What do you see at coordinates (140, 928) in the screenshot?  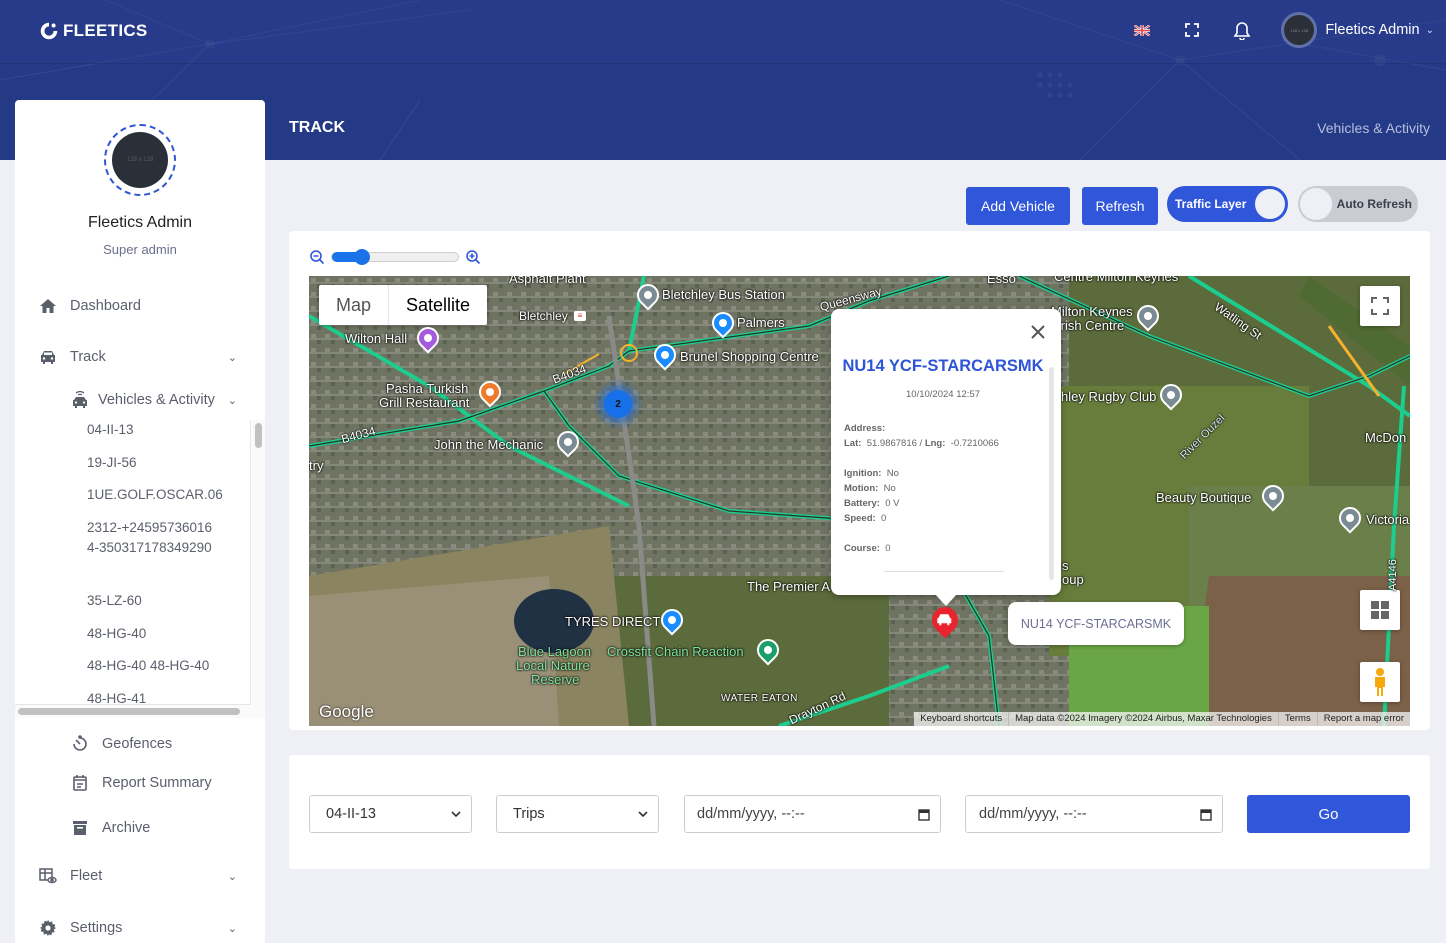 I see `sidebar-item-settings: Settings ⌄` at bounding box center [140, 928].